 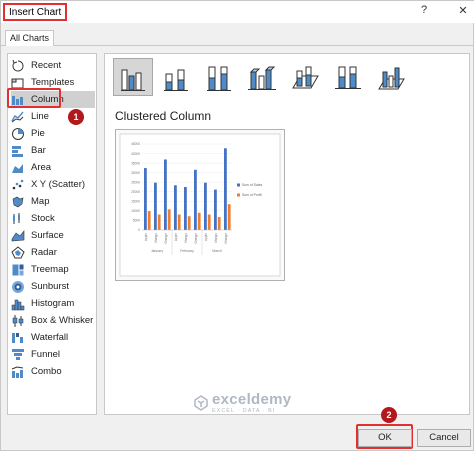 What do you see at coordinates (18, 117) in the screenshot?
I see `line-chart-icon` at bounding box center [18, 117].